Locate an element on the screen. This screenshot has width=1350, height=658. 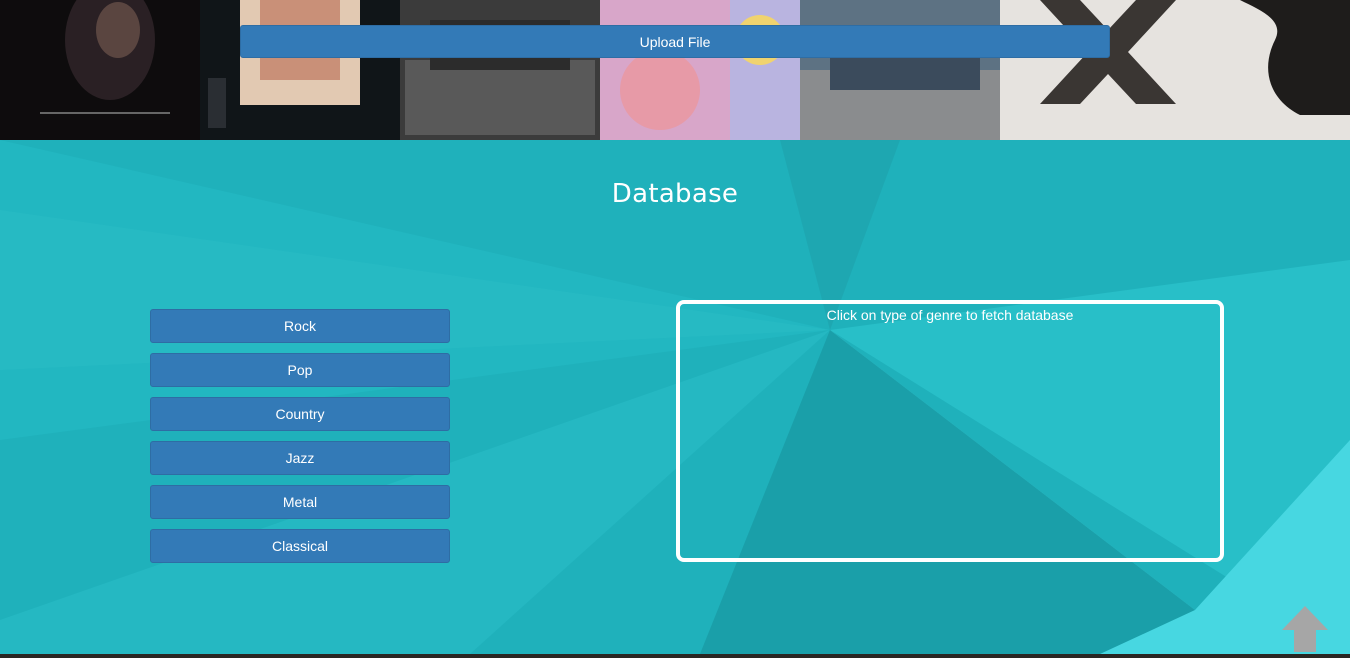
genre-button-list: Rock Pop Country Jazz Metal Classical is located at coordinates (300, 441).